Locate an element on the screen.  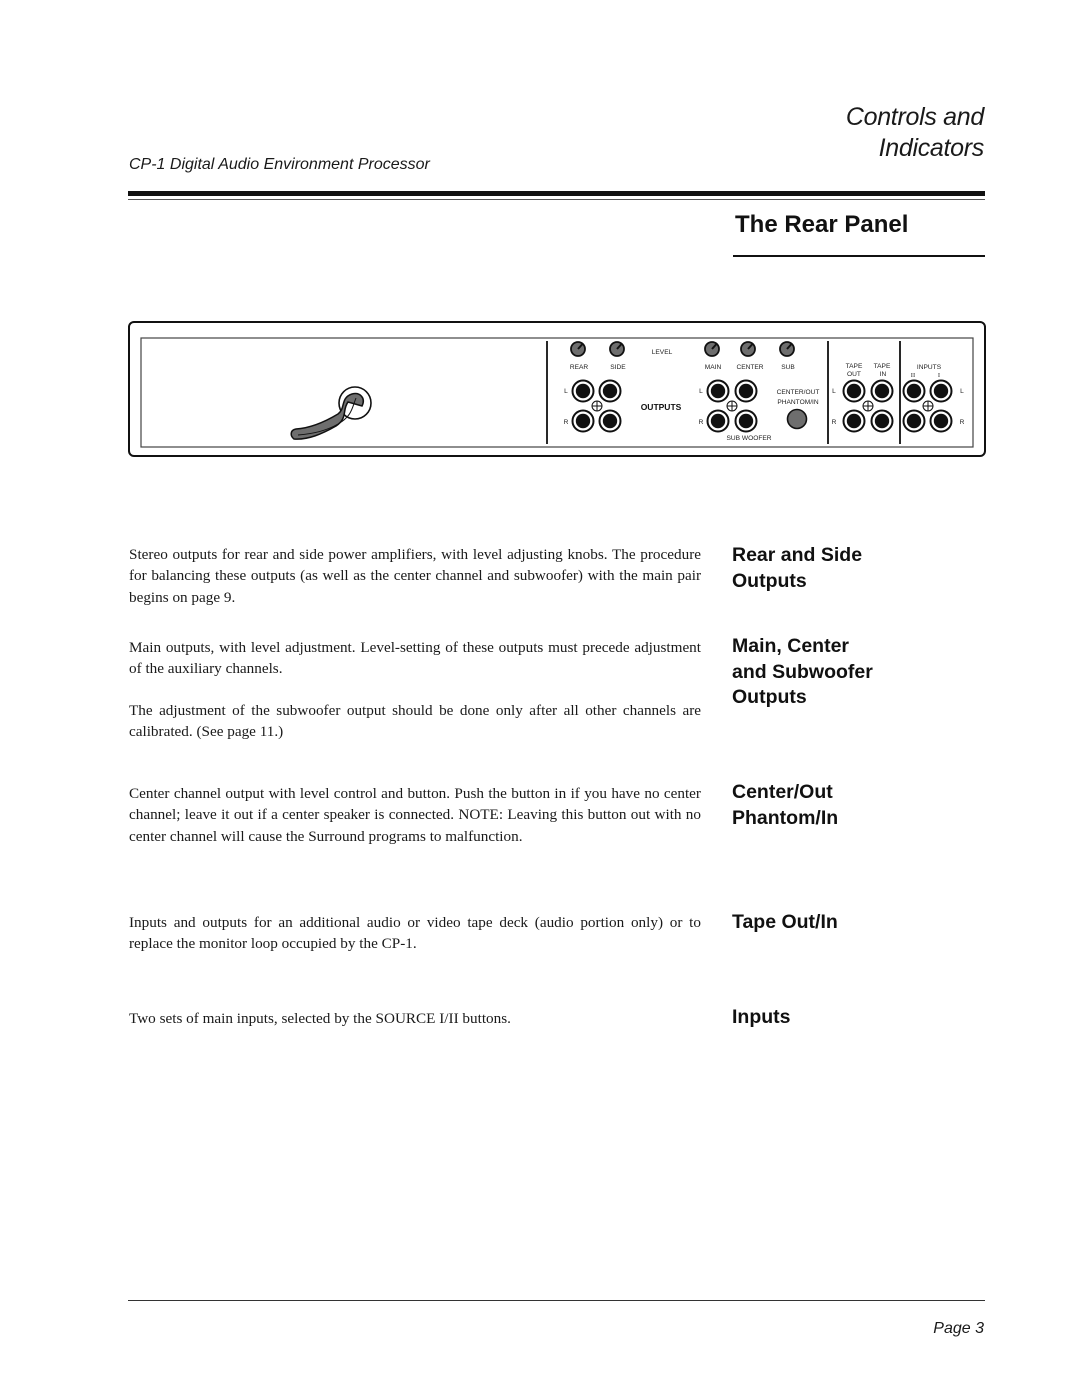
tape-in-label-line-1: TAPE is located at coordinates (882, 366).